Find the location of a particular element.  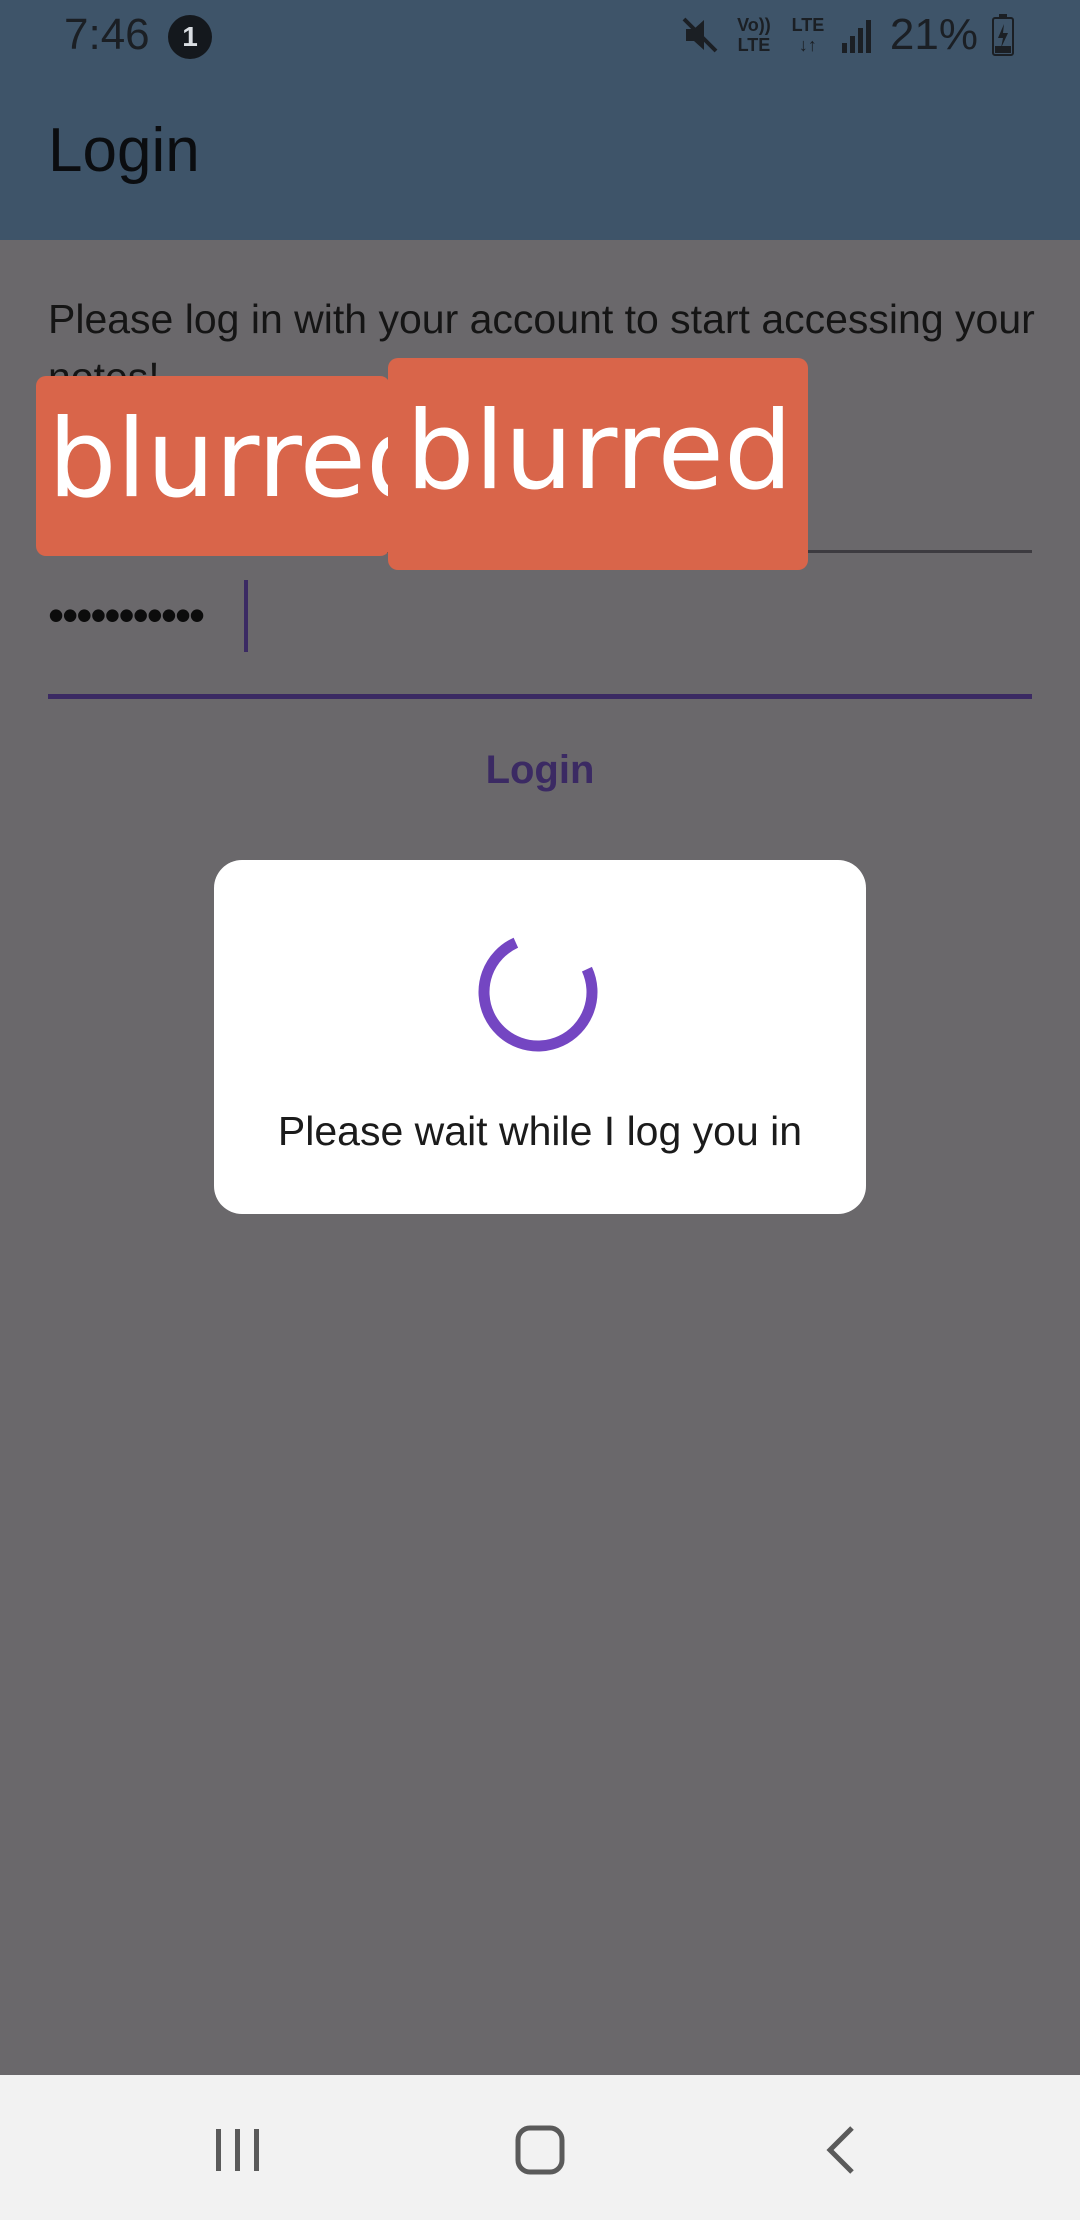

recents-icon is located at coordinates (237, 2150).